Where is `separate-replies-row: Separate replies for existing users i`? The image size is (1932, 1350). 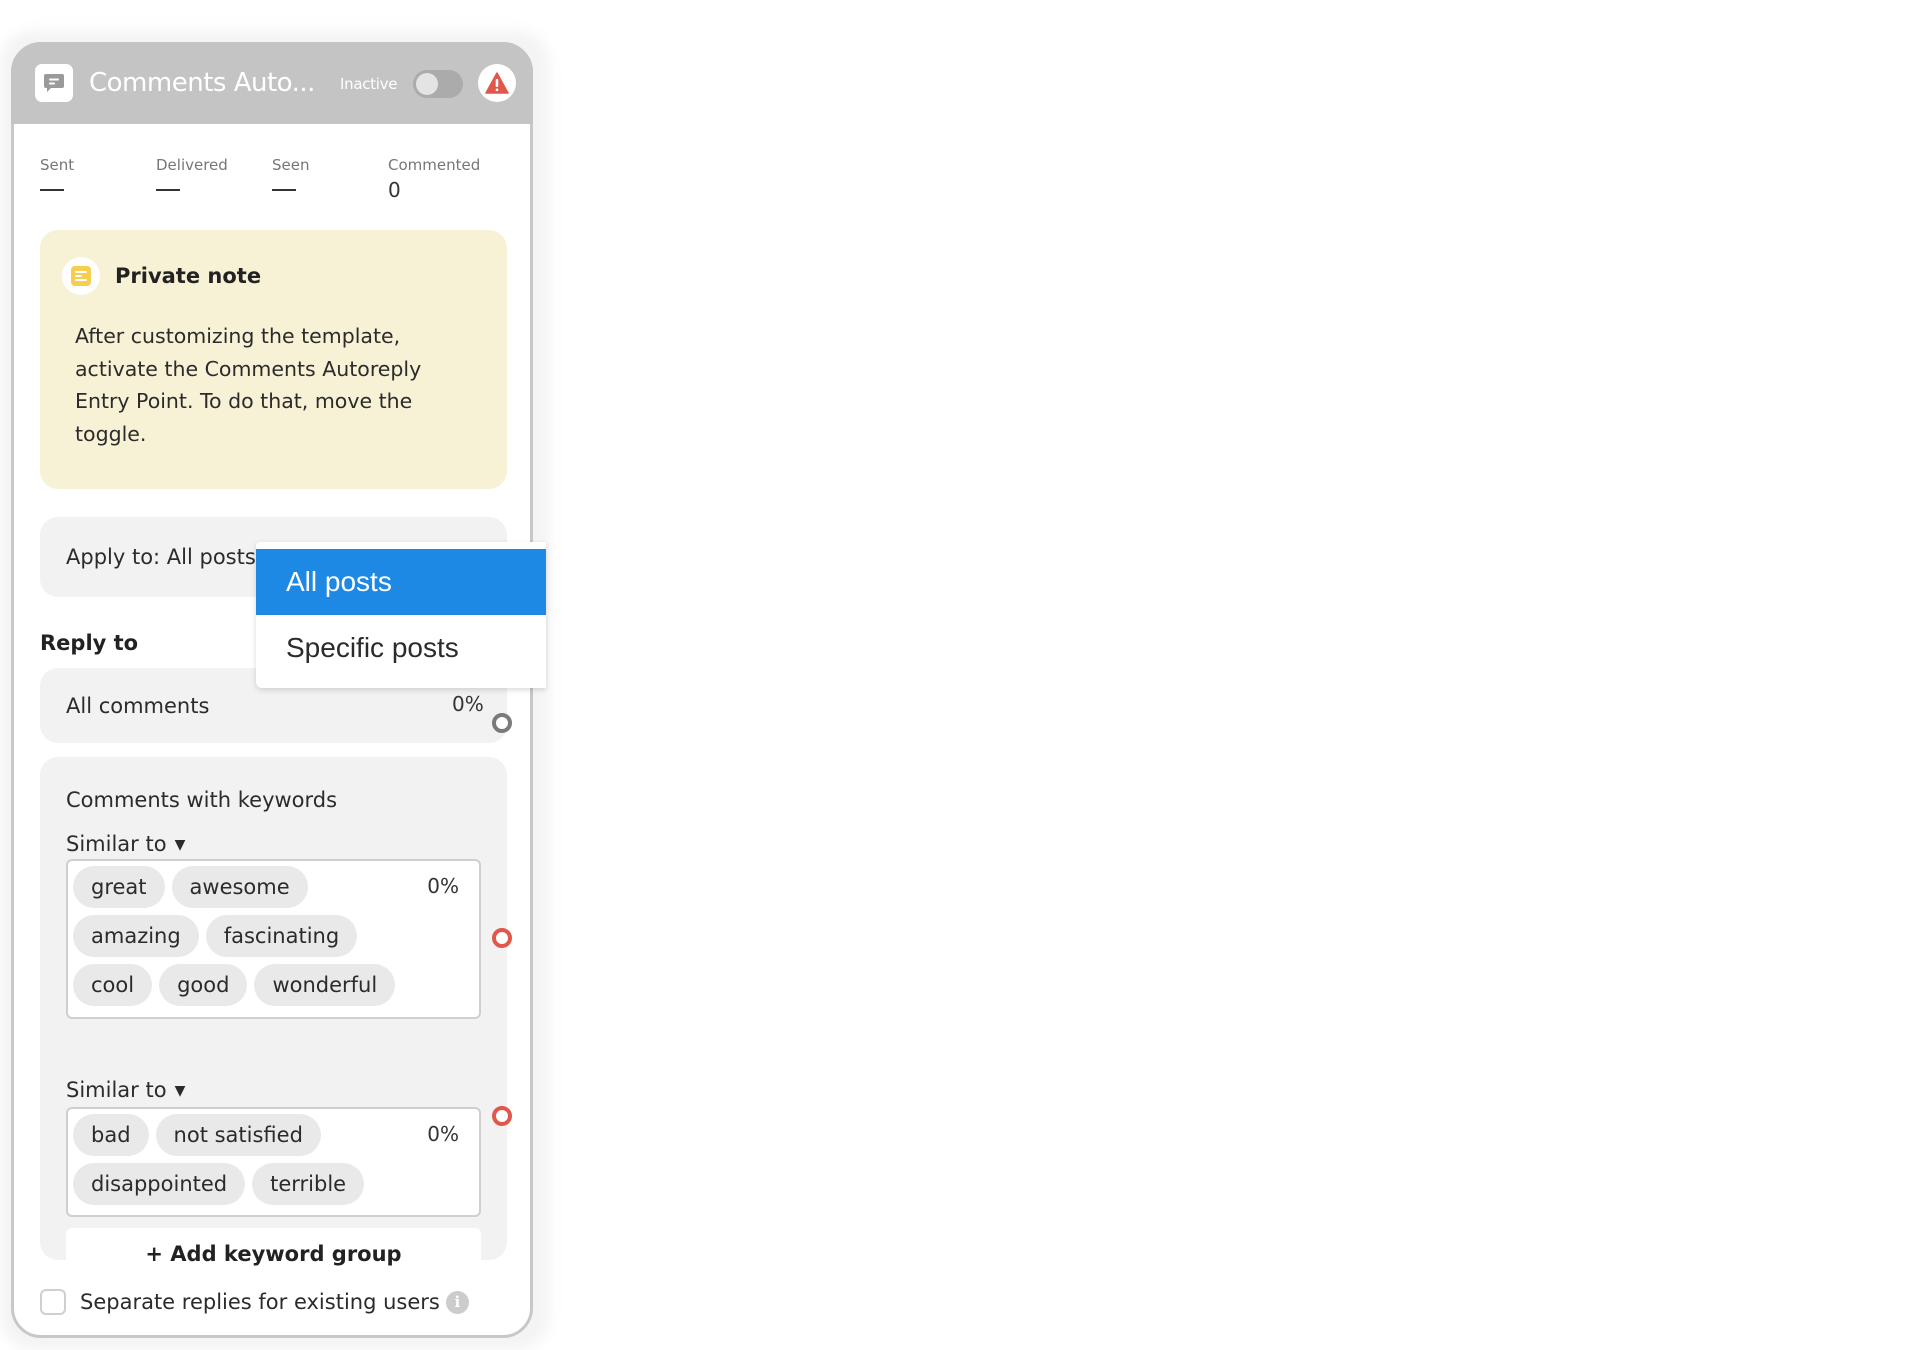 separate-replies-row: Separate replies for existing users i is located at coordinates (254, 1302).